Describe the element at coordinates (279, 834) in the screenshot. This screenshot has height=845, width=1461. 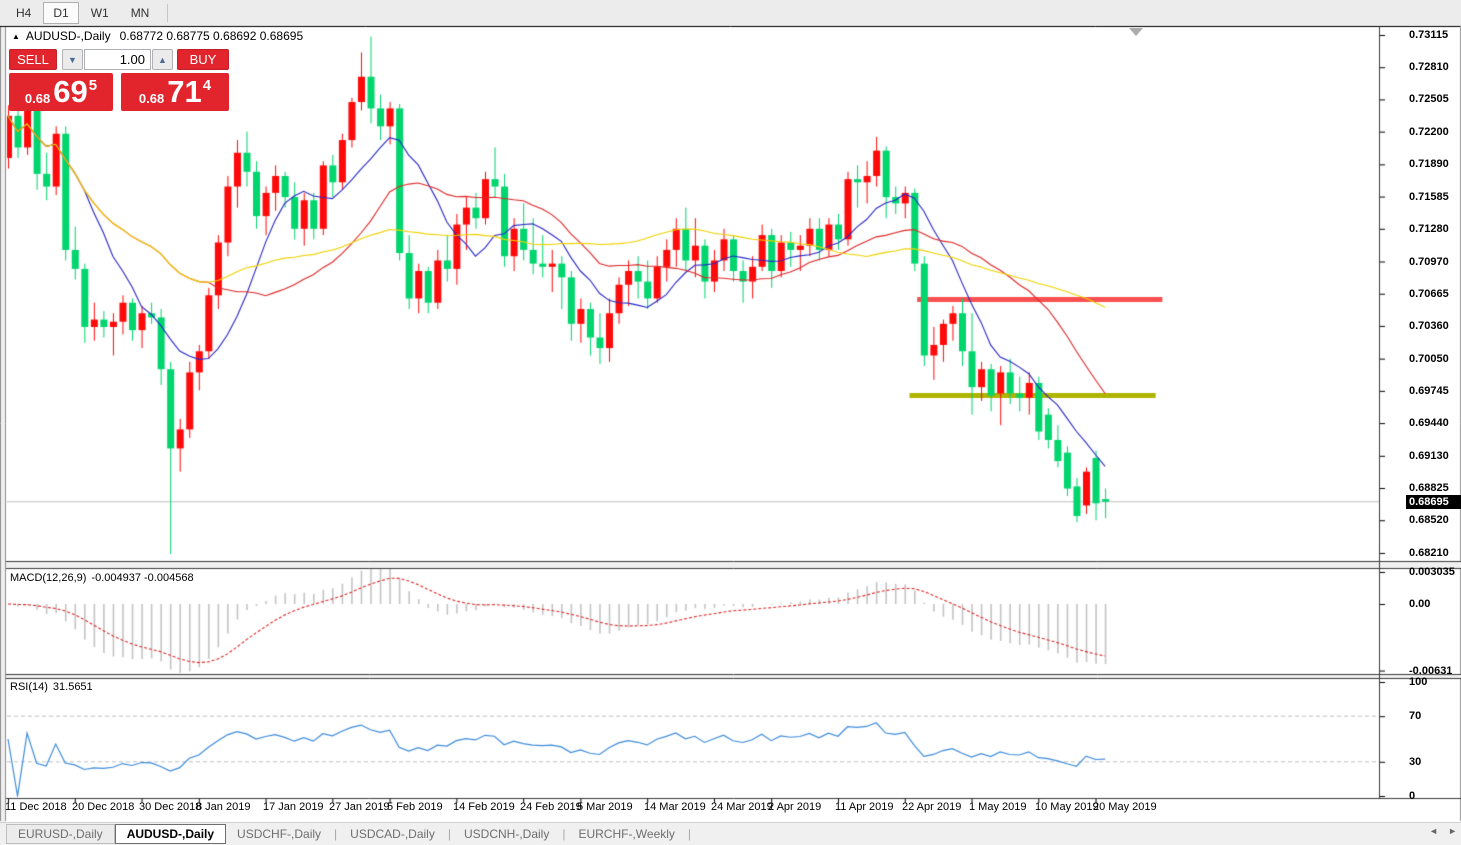
I see `chart-tab-usdchf: USDCHF-,Daily` at that location.